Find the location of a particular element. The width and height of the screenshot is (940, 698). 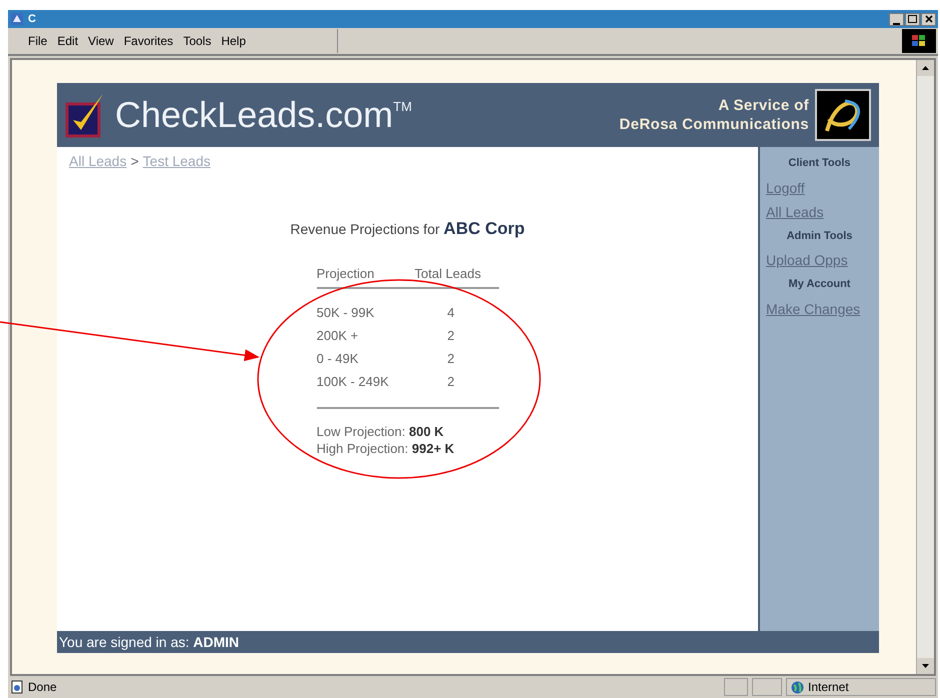

window-title: C is located at coordinates (32, 19).